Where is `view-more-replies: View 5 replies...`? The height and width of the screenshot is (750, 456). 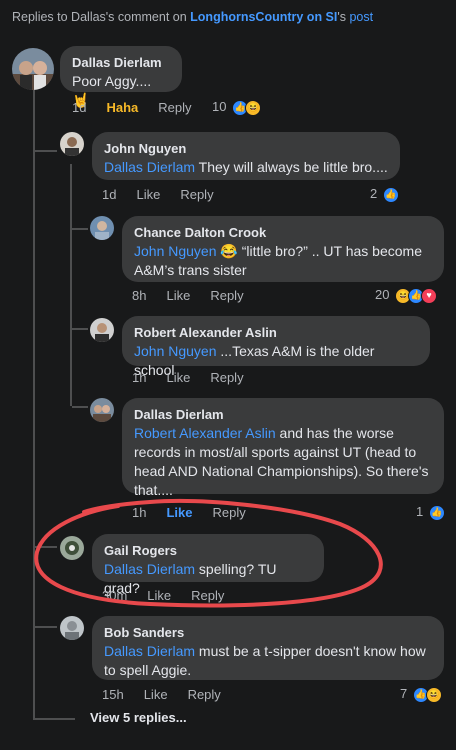
view-more-replies: View 5 replies... is located at coordinates (138, 717).